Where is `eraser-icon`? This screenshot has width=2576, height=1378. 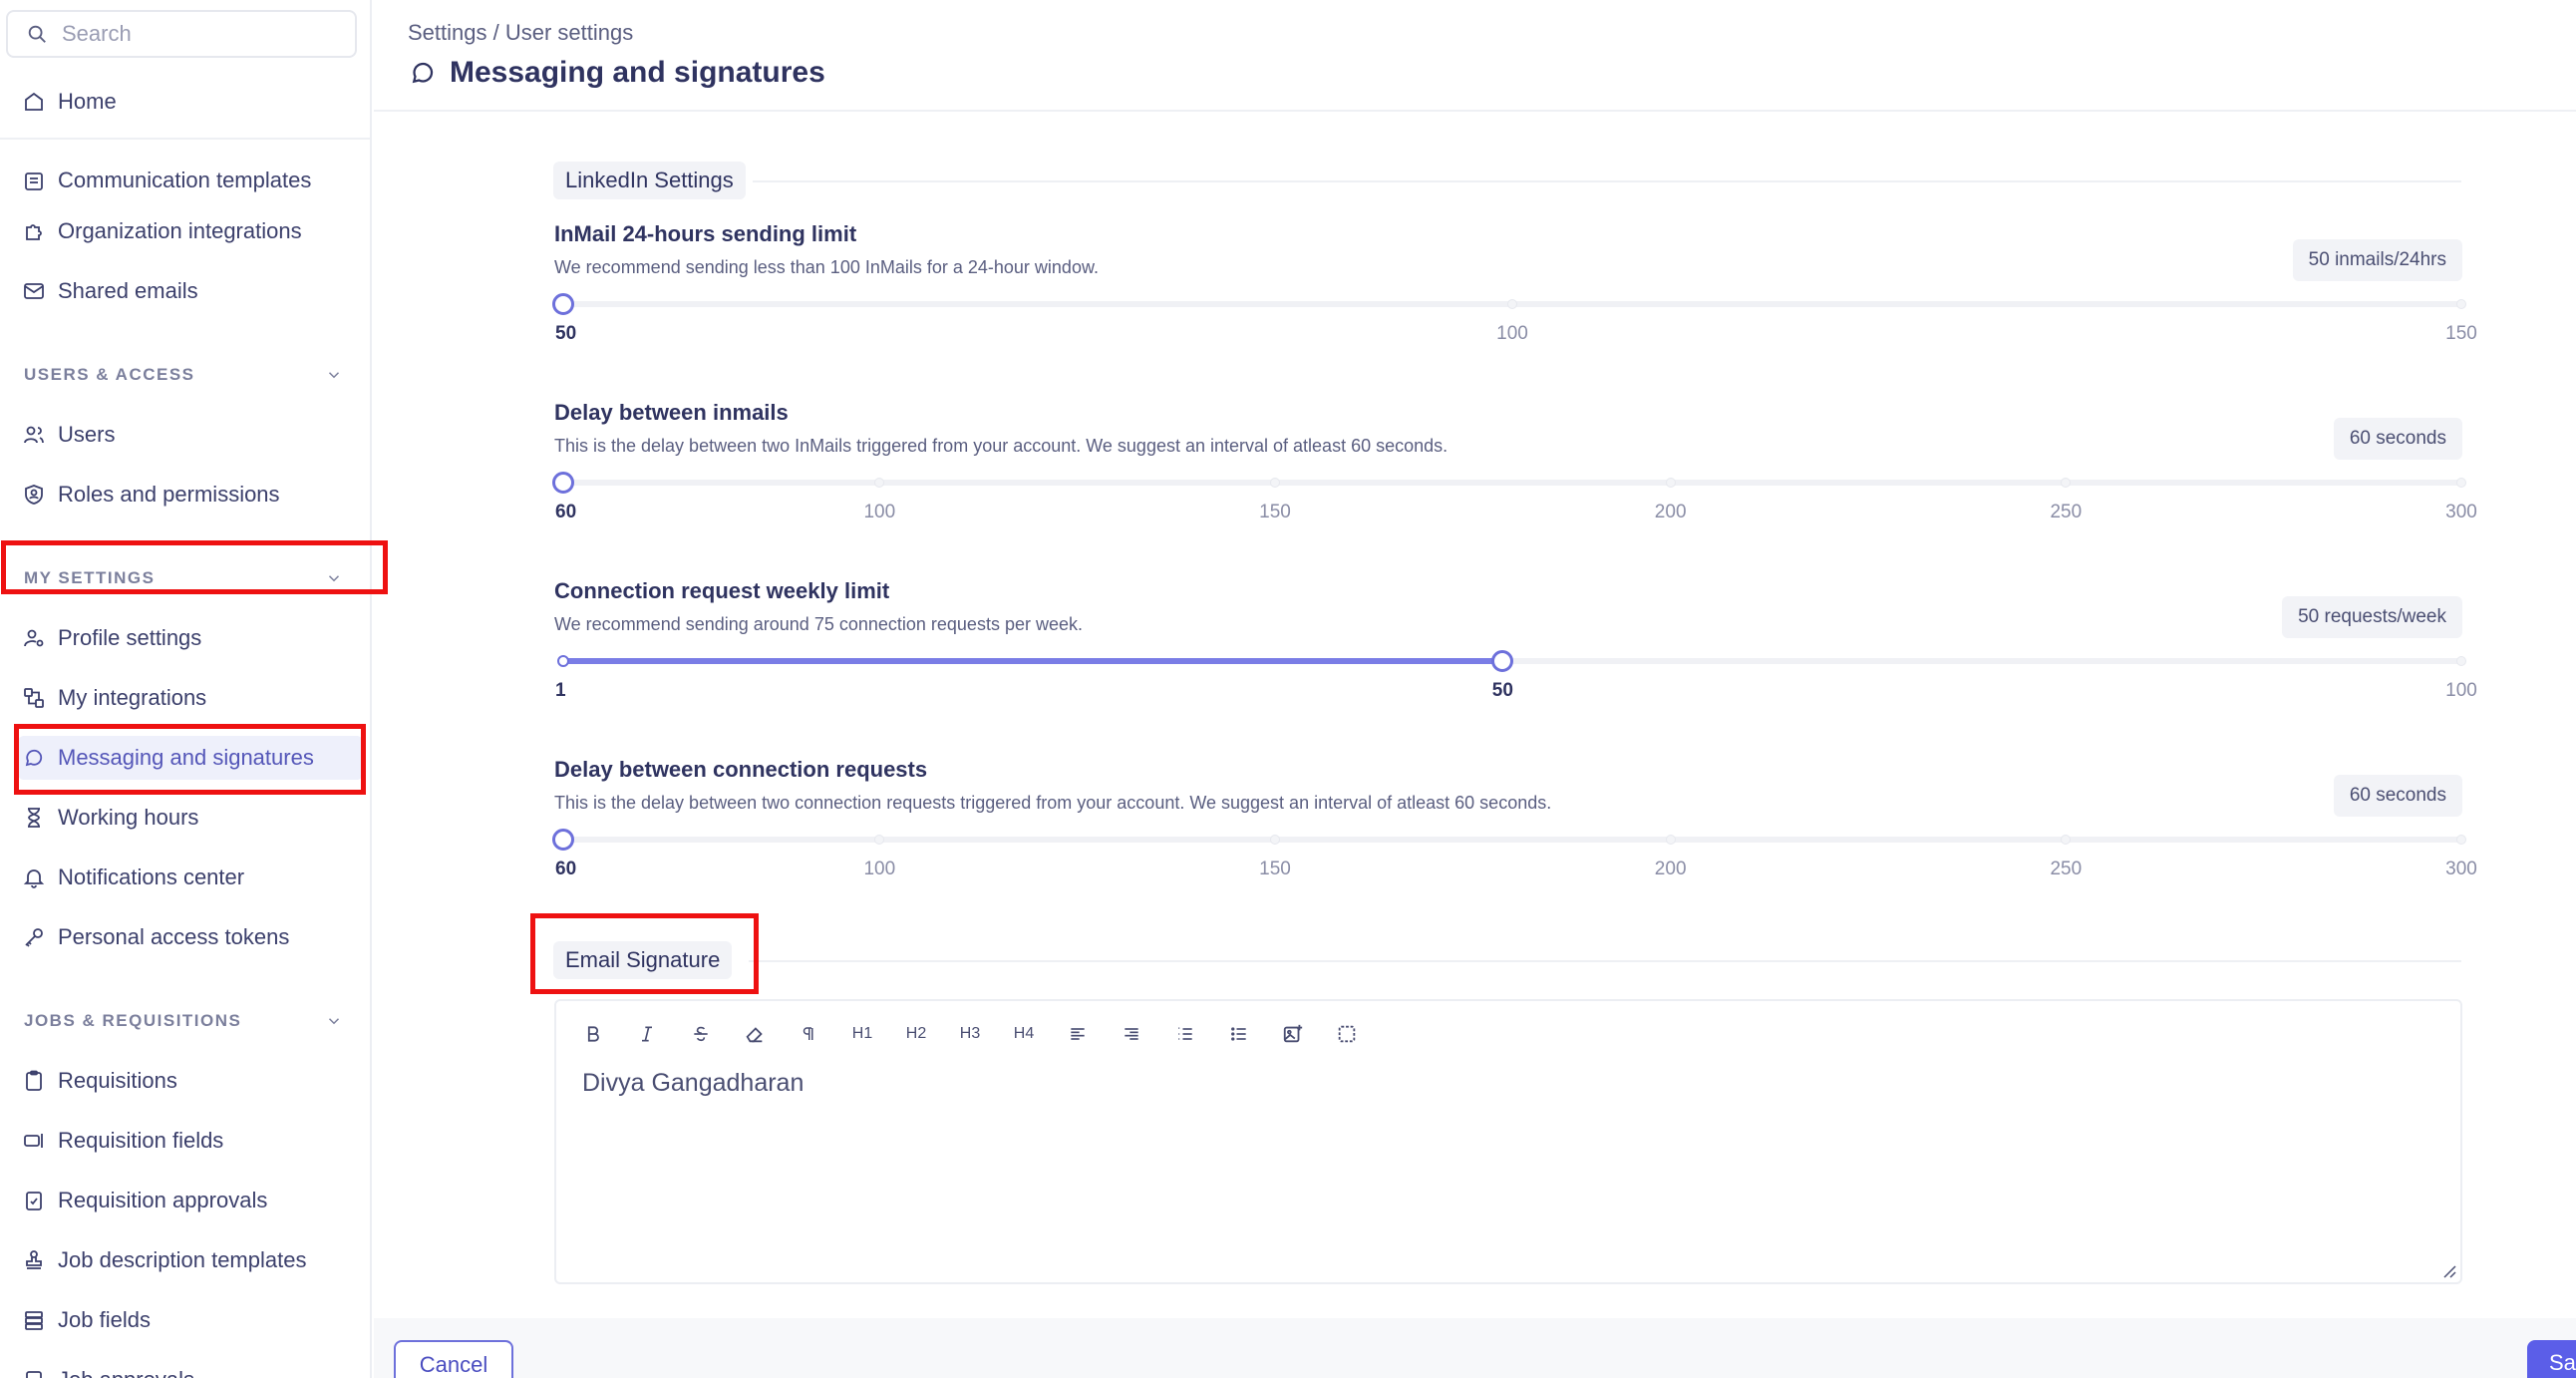
eraser-icon is located at coordinates (754, 1035).